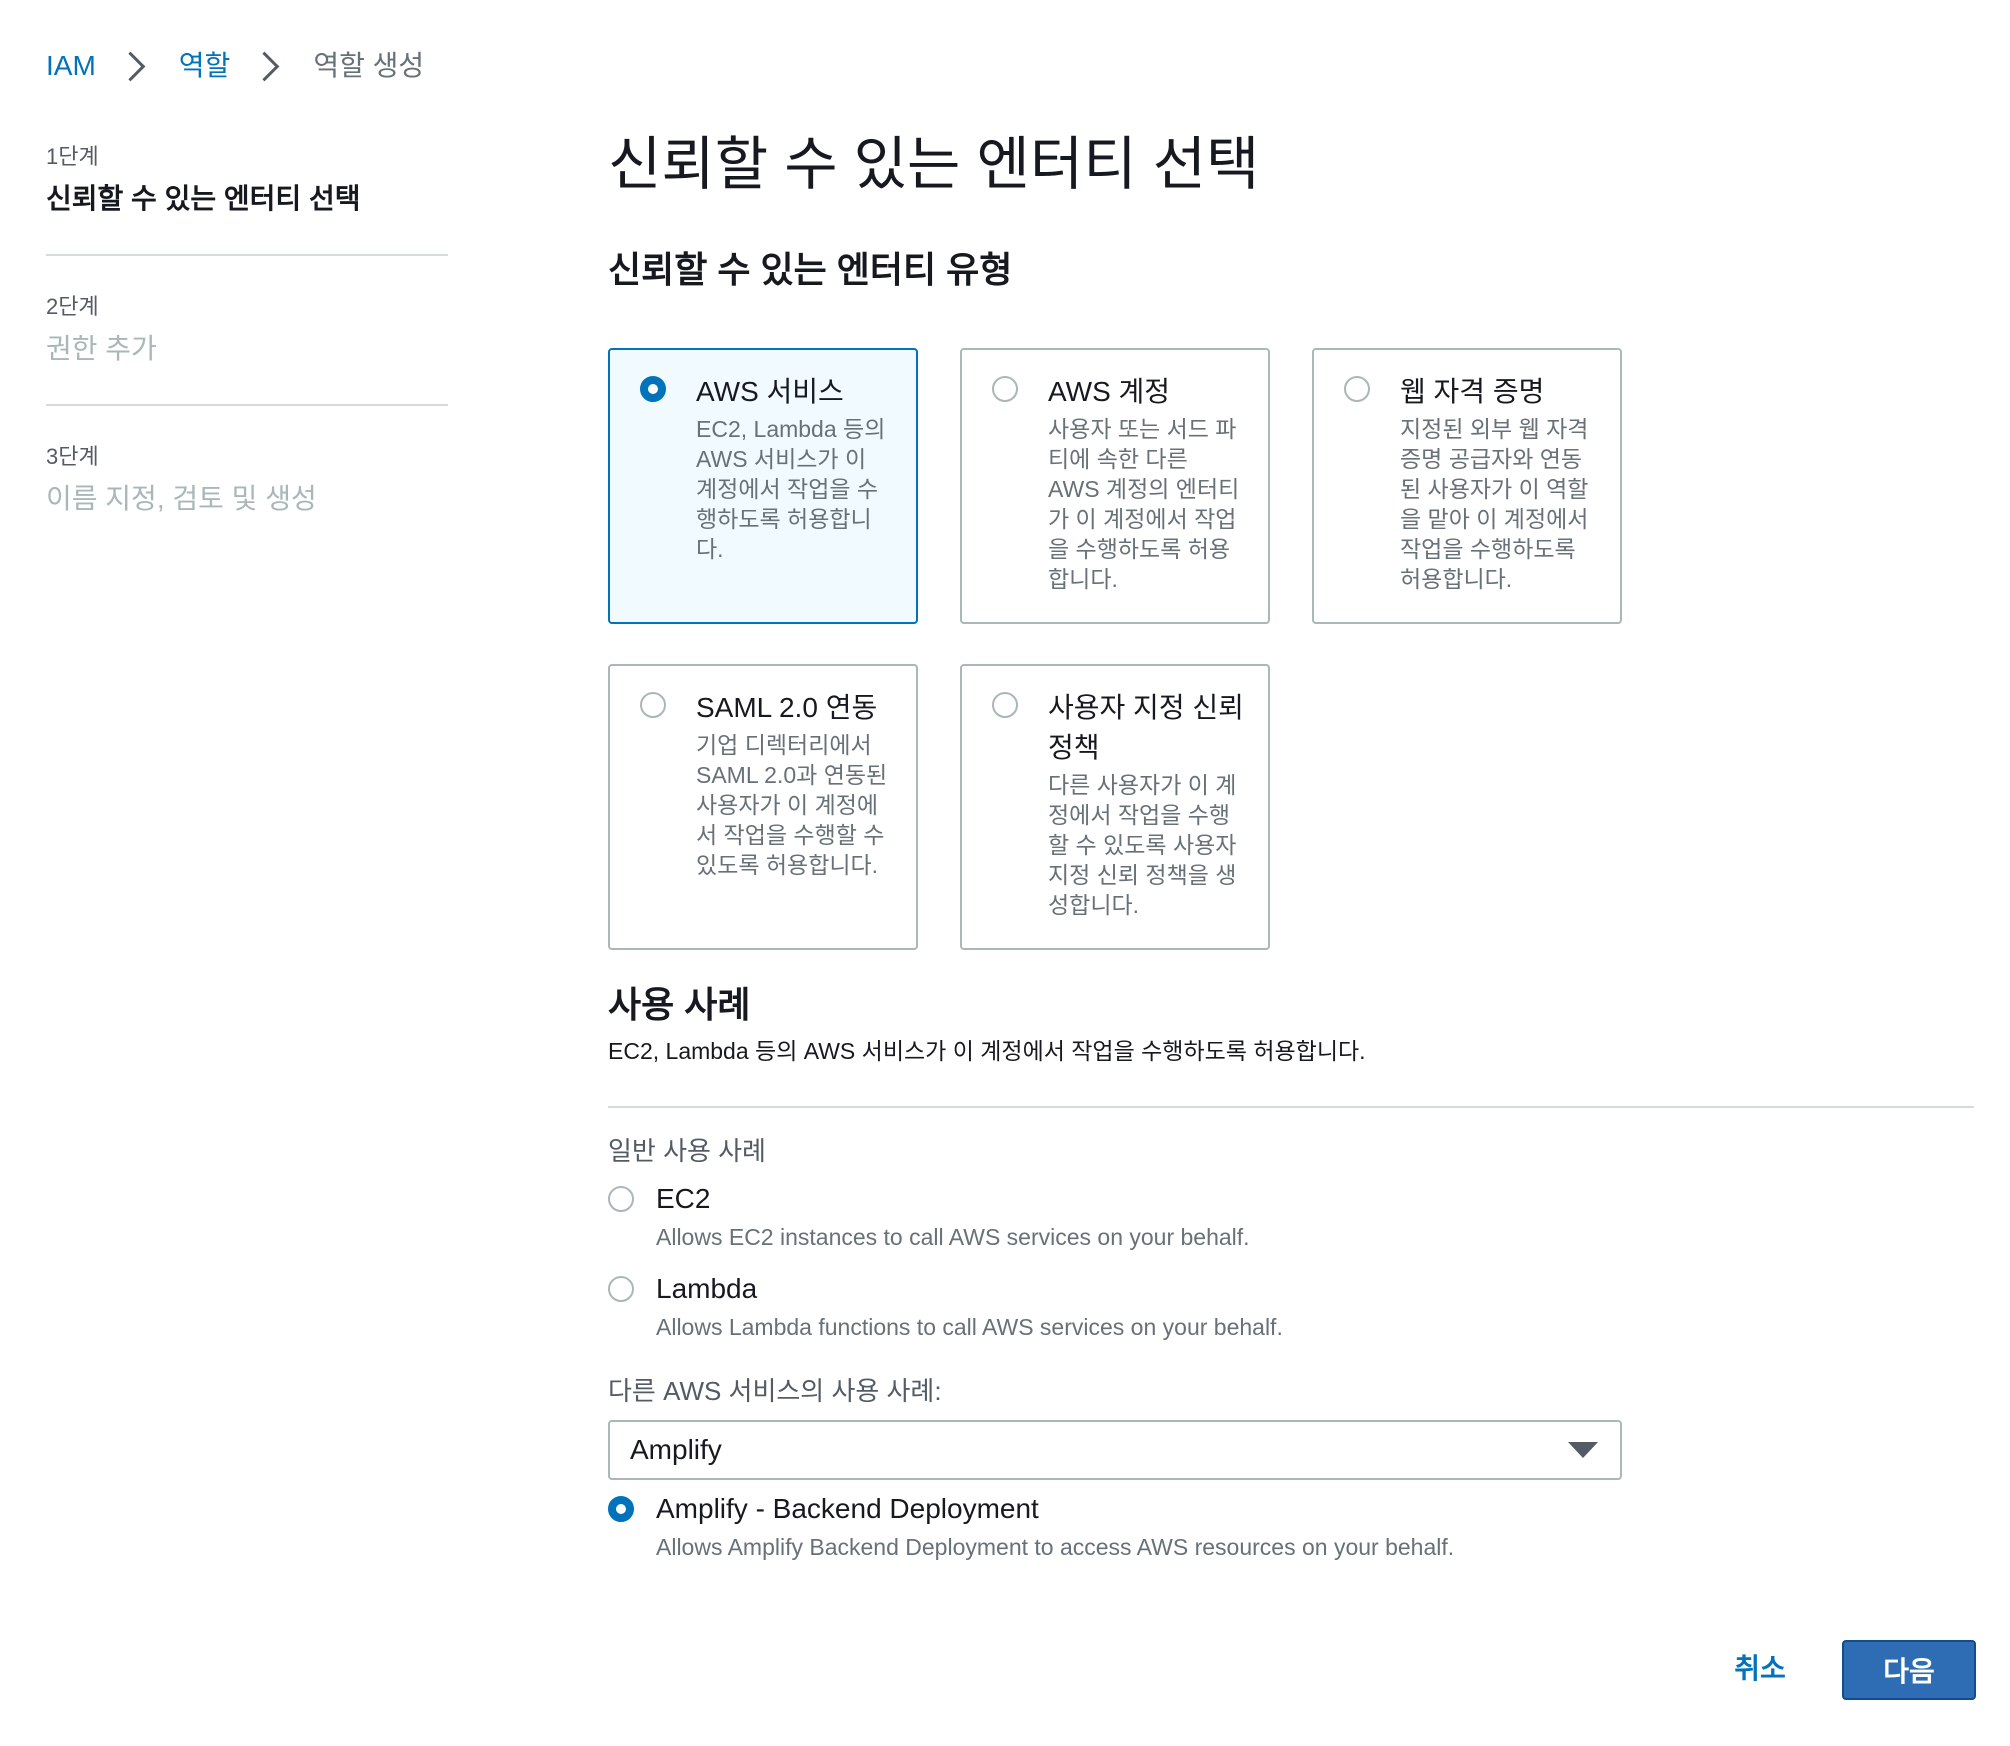 The height and width of the screenshot is (1746, 2010). Describe the element at coordinates (1109, 391) in the screenshot. I see `tile-title: AWS 계정` at that location.